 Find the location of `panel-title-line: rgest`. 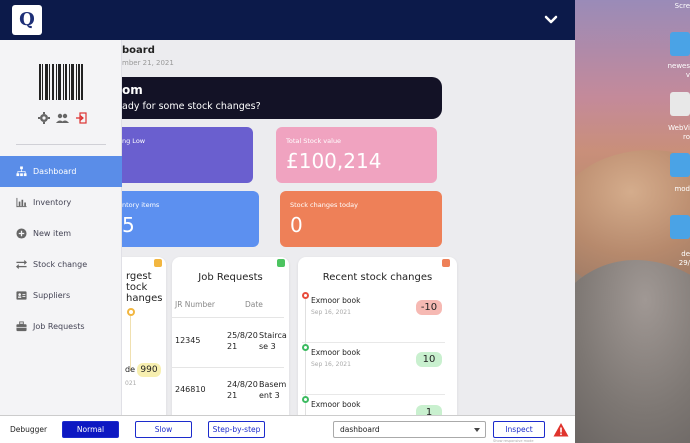

panel-title-line: rgest is located at coordinates (139, 276).